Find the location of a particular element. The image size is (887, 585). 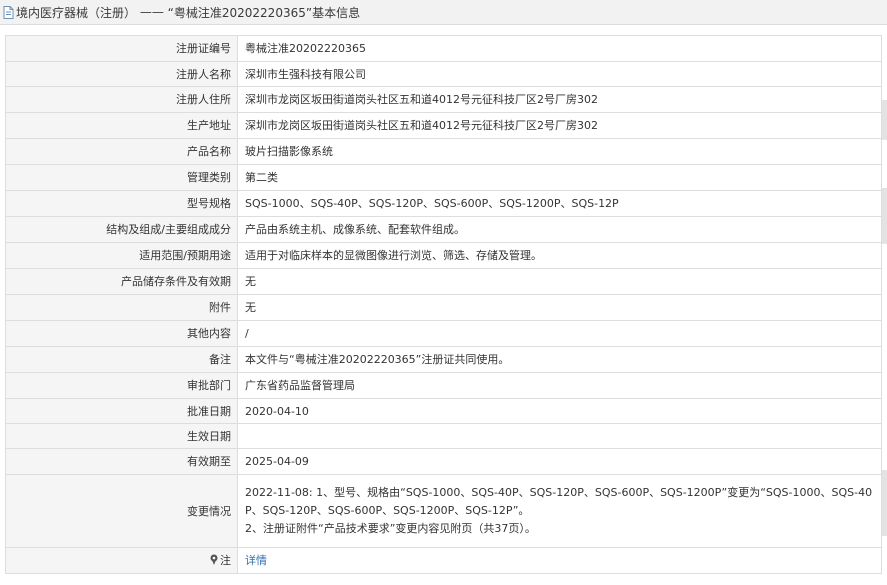

field-label: 其他内容 is located at coordinates (121, 333).